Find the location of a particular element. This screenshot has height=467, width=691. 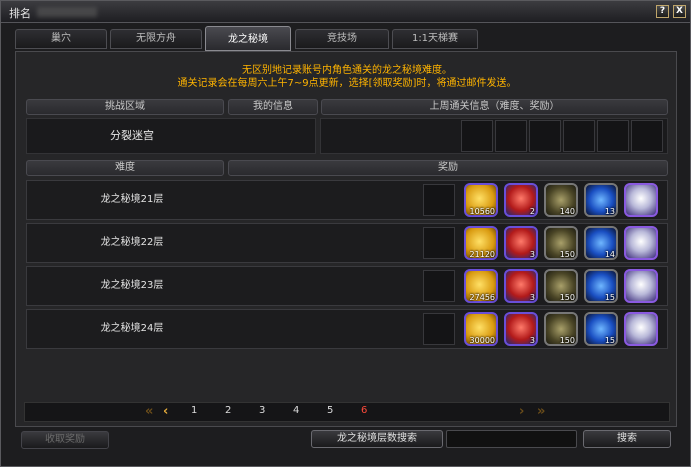

item-count: 21120 is located at coordinates (482, 254).